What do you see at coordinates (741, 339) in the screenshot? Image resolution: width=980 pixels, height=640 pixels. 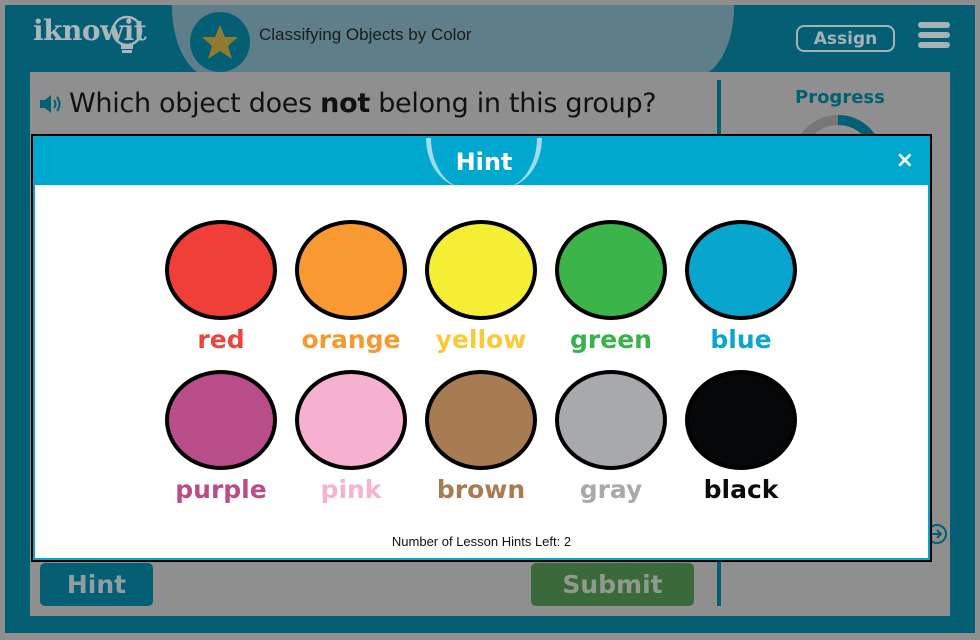 I see `color-label: blue` at bounding box center [741, 339].